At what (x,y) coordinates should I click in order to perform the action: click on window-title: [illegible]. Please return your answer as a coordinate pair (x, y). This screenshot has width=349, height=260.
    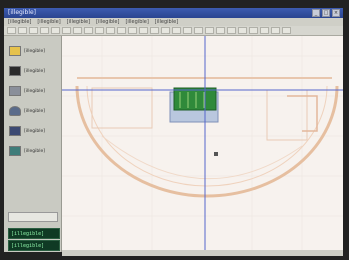
    Looking at the image, I should click on (22, 12).